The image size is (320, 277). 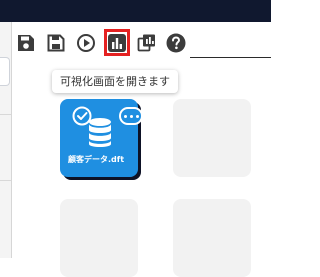 What do you see at coordinates (147, 43) in the screenshot?
I see `copy-icon` at bounding box center [147, 43].